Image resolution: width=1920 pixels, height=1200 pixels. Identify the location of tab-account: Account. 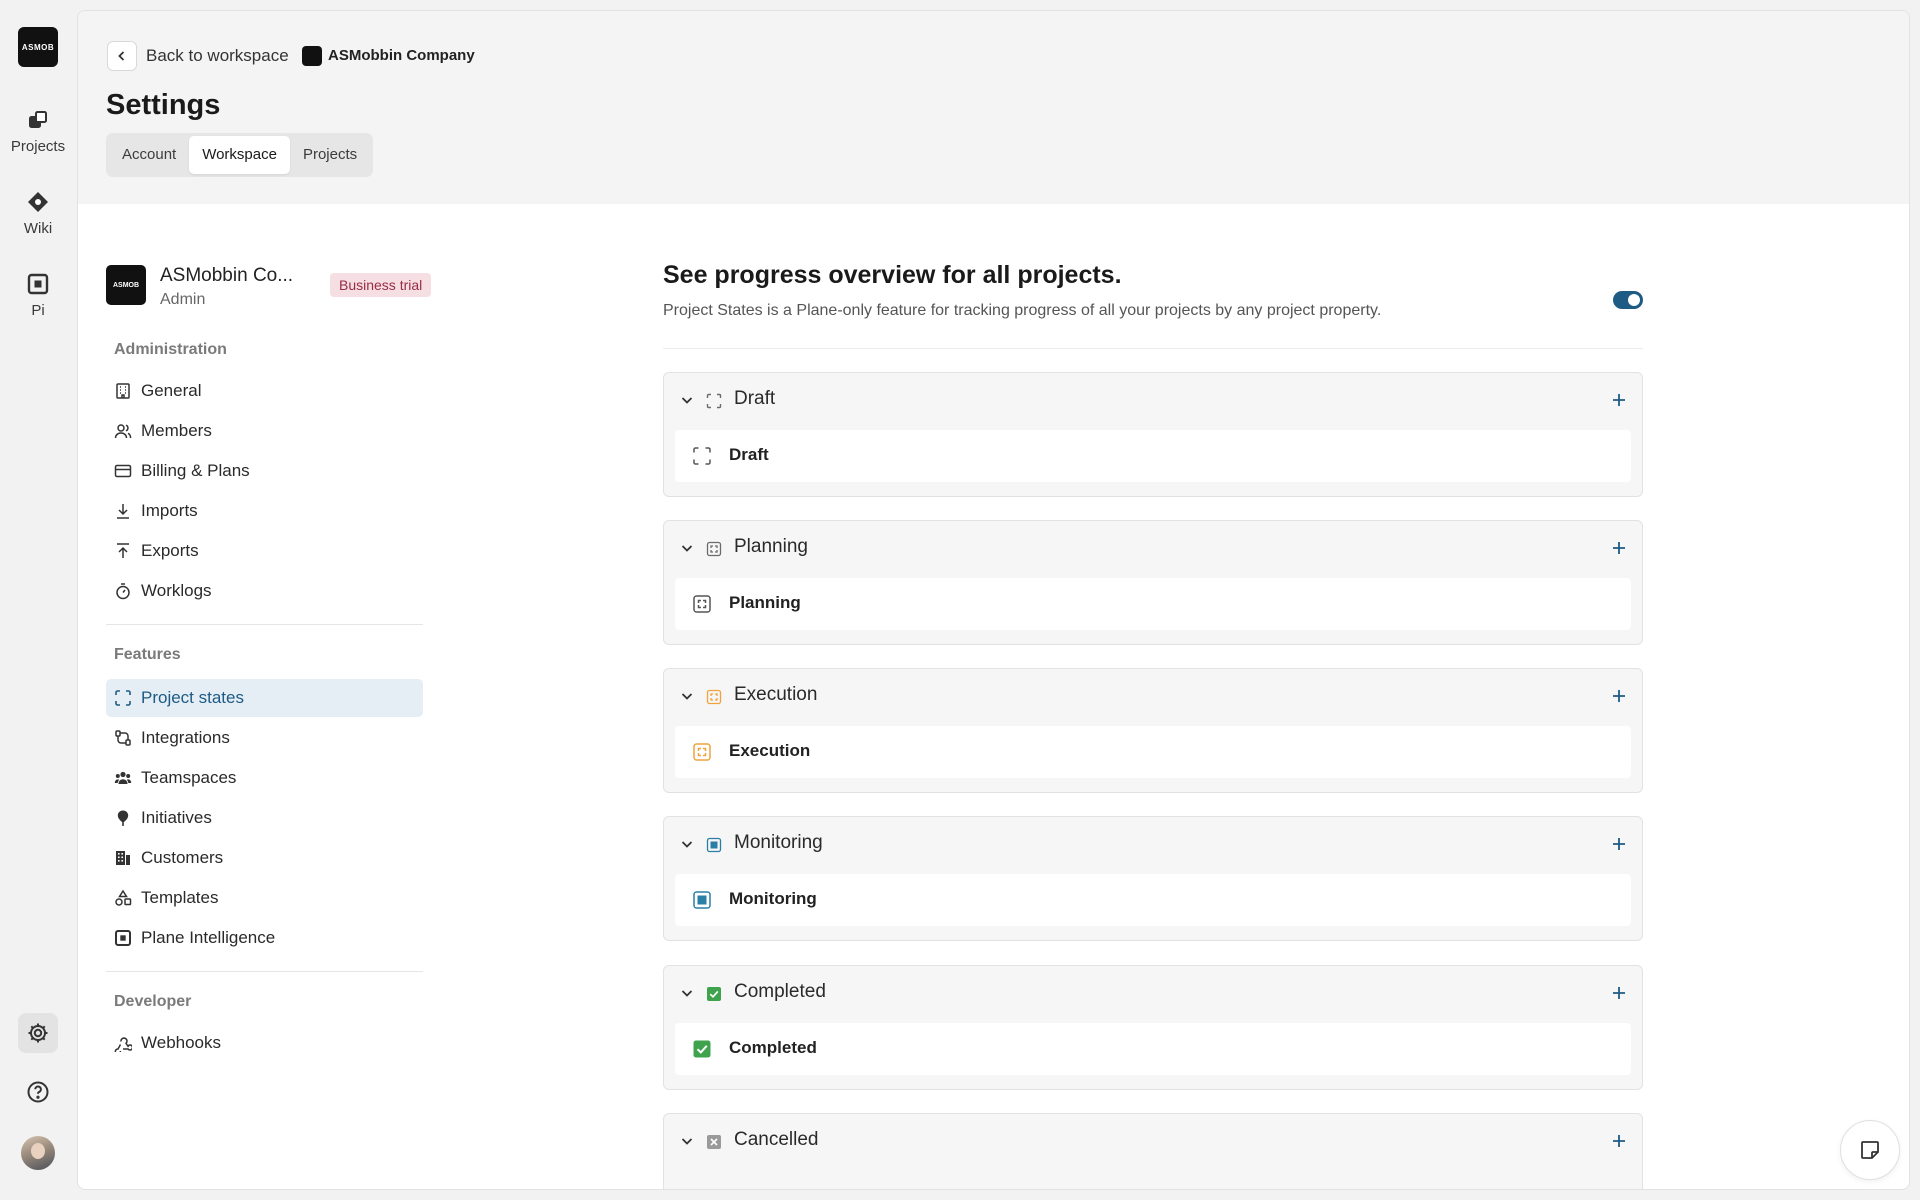
(149, 155).